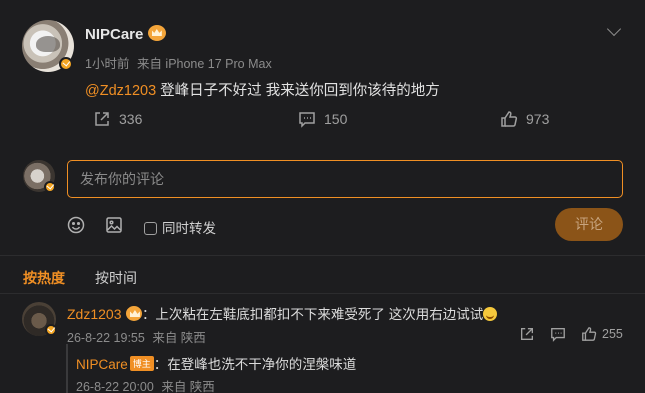  I want to click on reply-line: NIPCare 博主 ：在登峰也洗不干净你的涅槃味道, so click(216, 363).